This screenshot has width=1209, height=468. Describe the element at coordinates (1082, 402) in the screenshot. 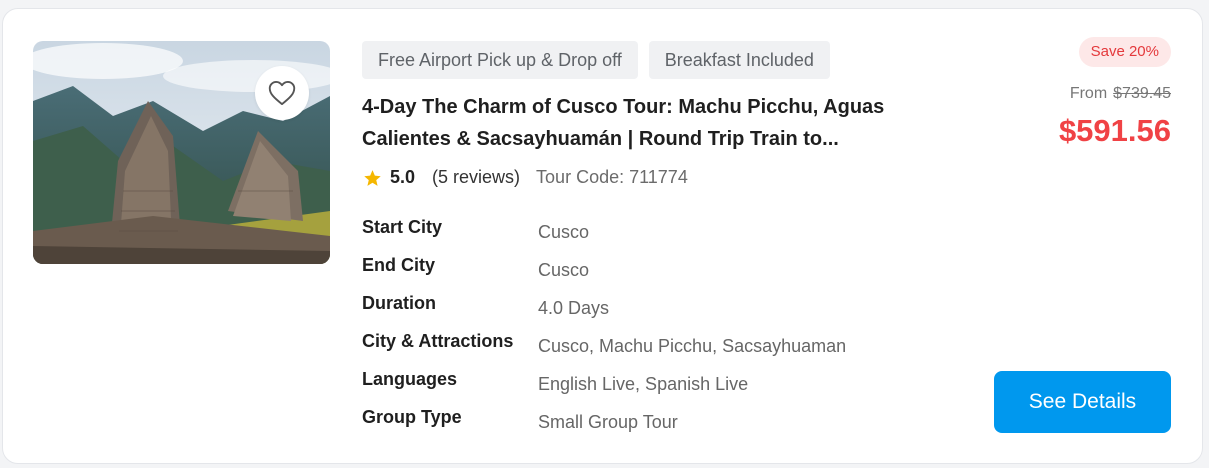

I see `see-details-button: See Details` at that location.